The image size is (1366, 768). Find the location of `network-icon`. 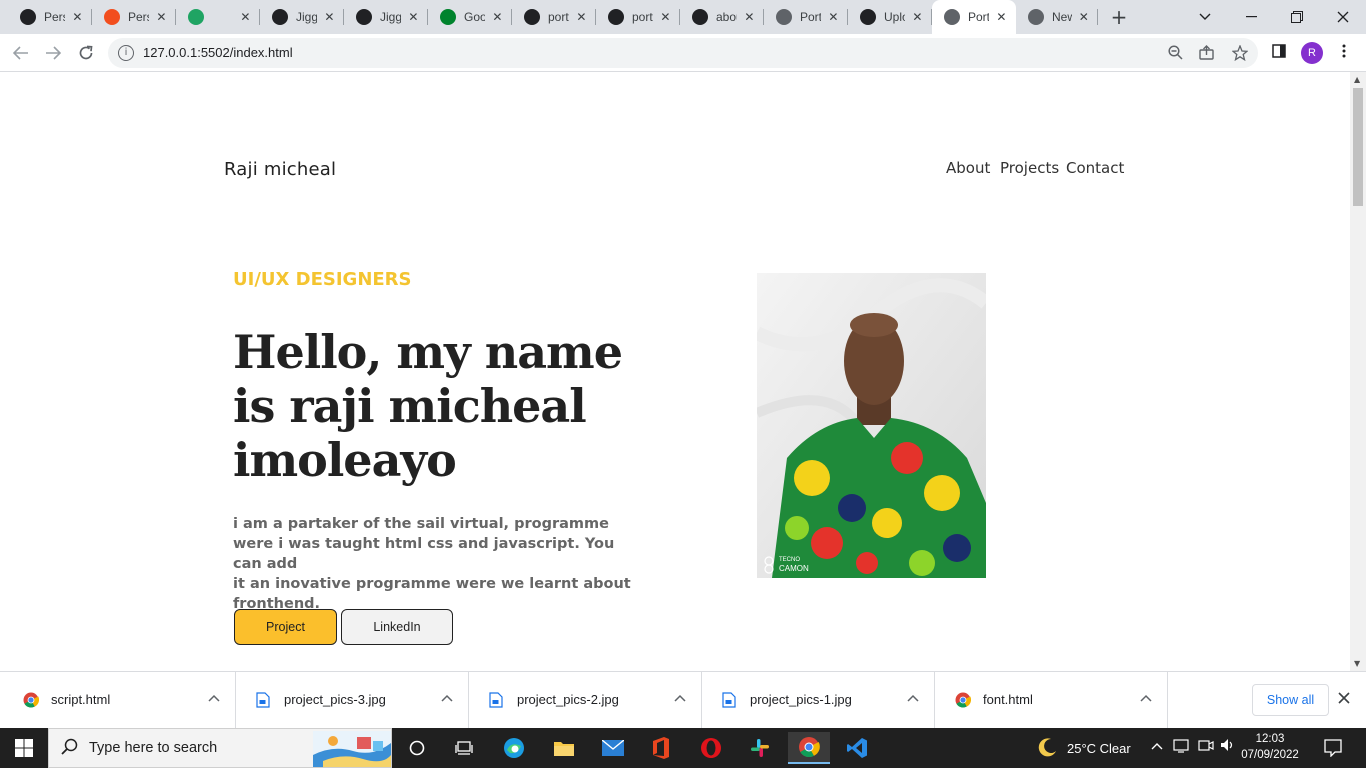

network-icon is located at coordinates (1182, 748).